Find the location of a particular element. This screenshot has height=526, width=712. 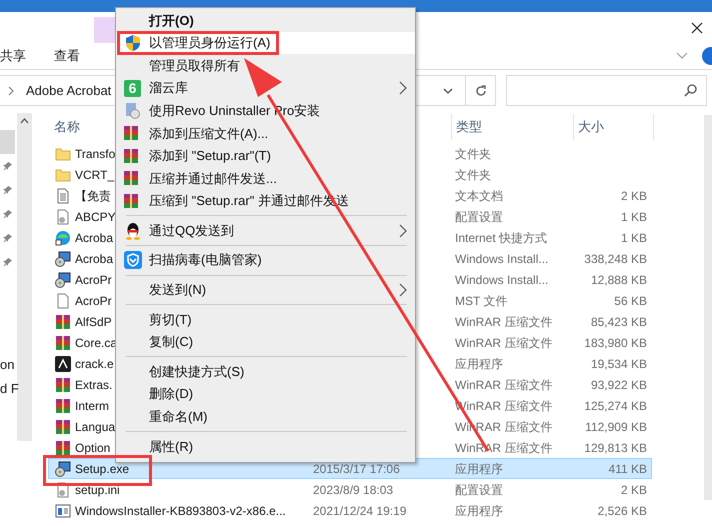

file-name: Extras. is located at coordinates (93, 385).